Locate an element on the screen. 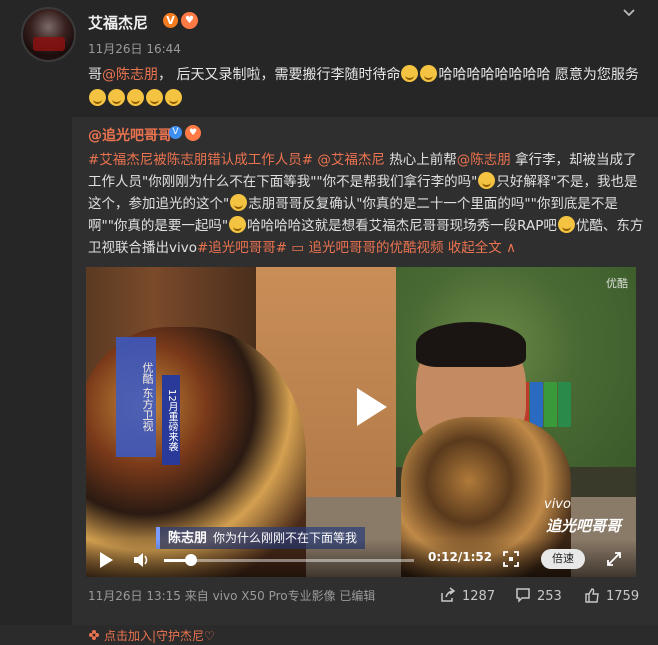  collapse-label: 收起全文 is located at coordinates (474, 248).